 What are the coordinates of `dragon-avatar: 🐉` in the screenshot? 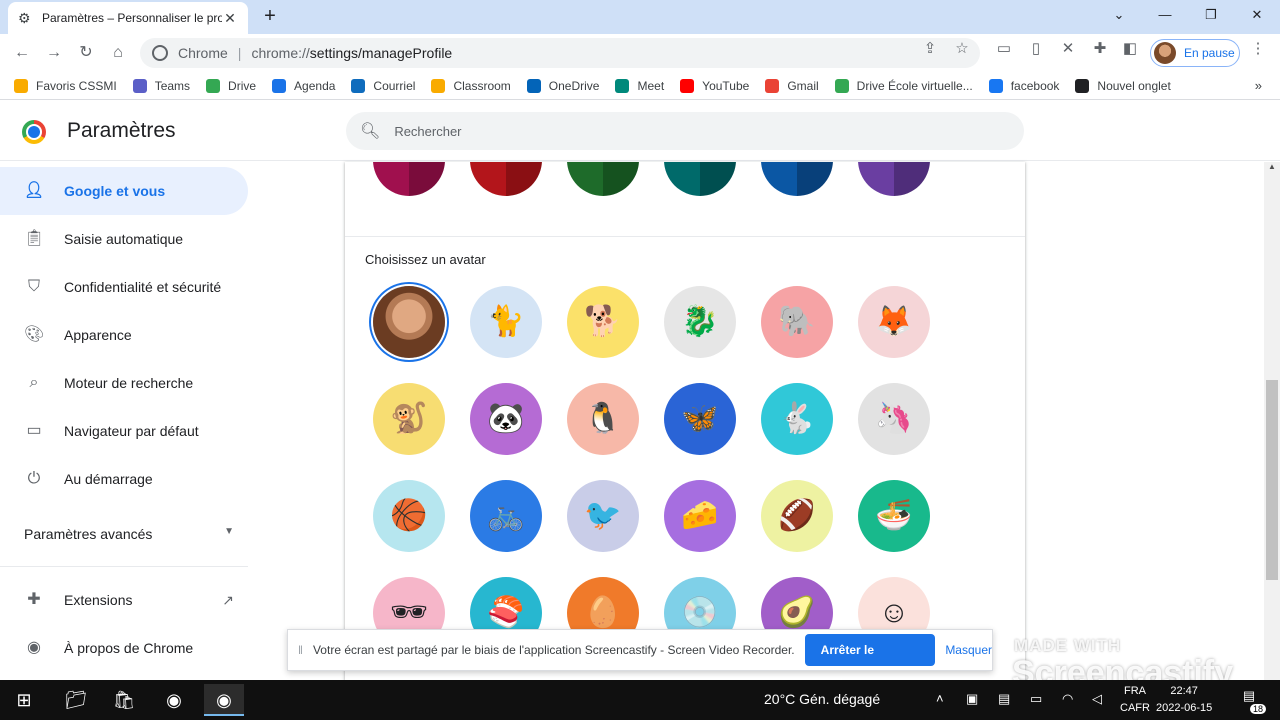 It's located at (700, 322).